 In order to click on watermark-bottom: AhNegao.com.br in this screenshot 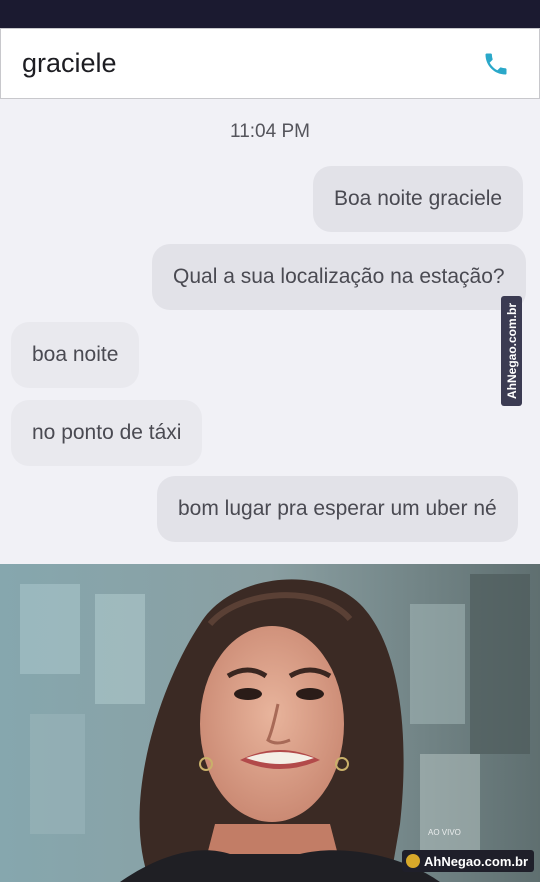, I will do `click(467, 861)`.